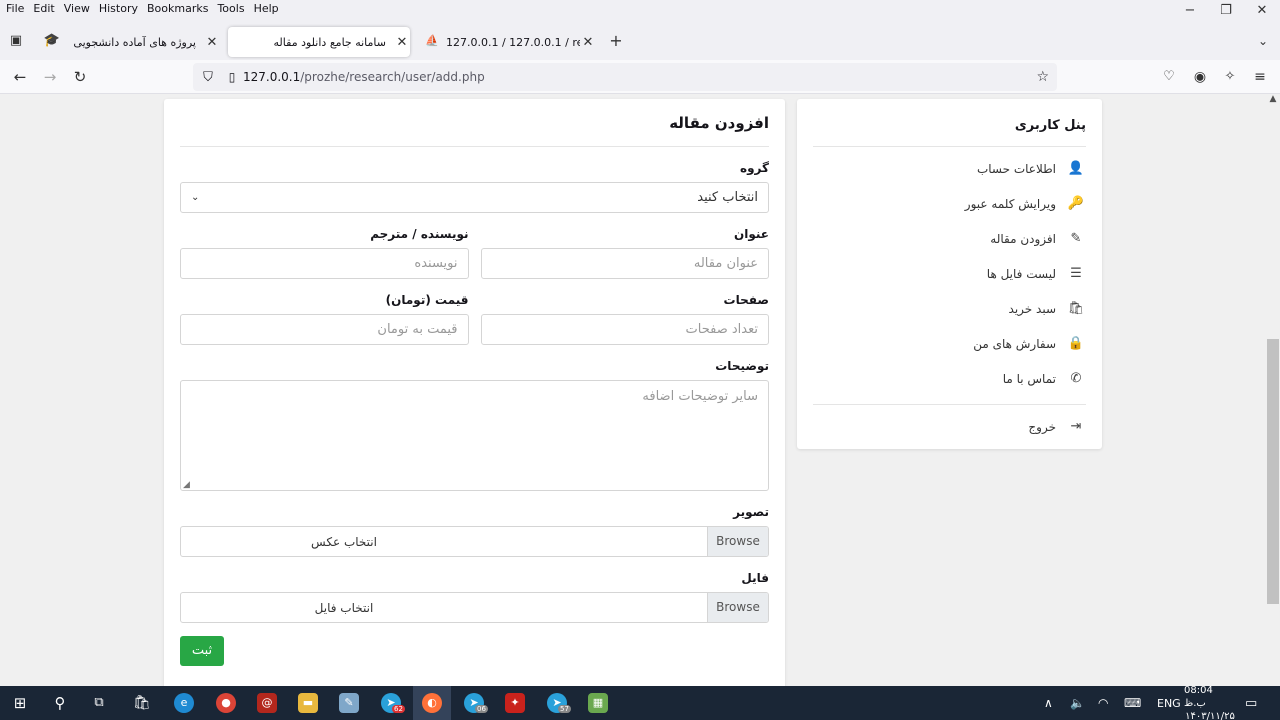 The image size is (1280, 720). I want to click on group-select: انتخاب کنید ⌄, so click(474, 197).